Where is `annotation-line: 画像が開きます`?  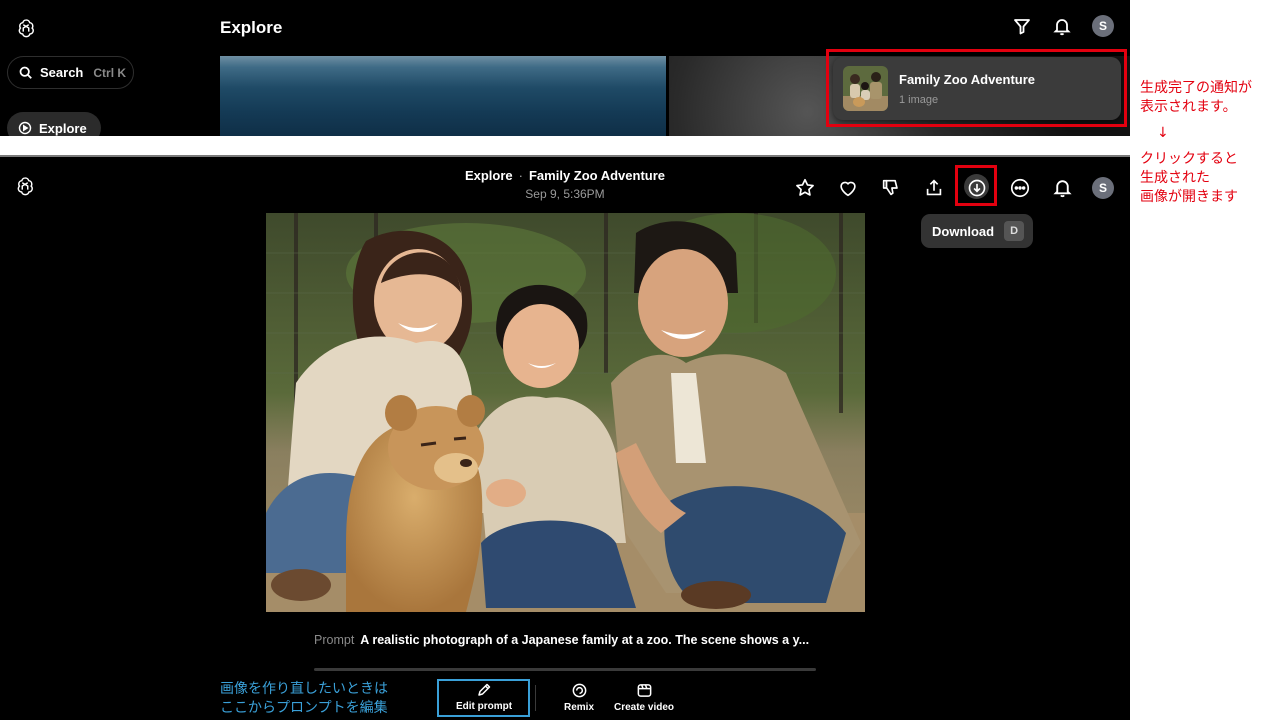 annotation-line: 画像が開きます is located at coordinates (1189, 197).